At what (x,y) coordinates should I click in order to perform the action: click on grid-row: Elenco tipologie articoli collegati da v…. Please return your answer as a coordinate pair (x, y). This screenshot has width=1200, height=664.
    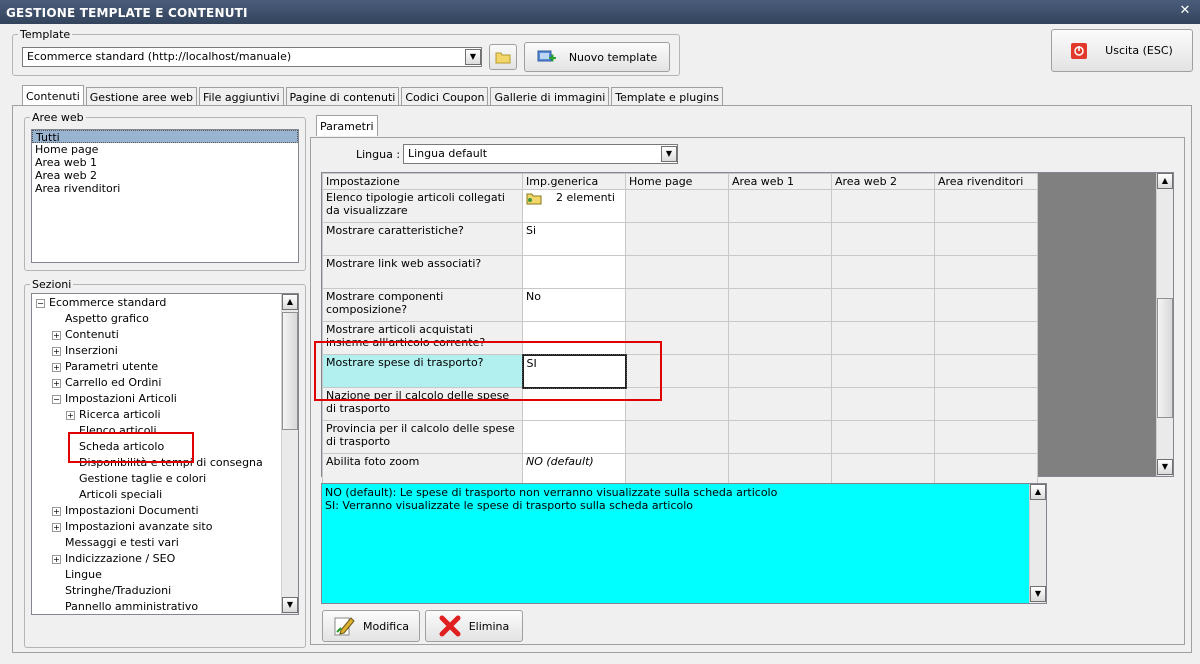
    Looking at the image, I should click on (680, 206).